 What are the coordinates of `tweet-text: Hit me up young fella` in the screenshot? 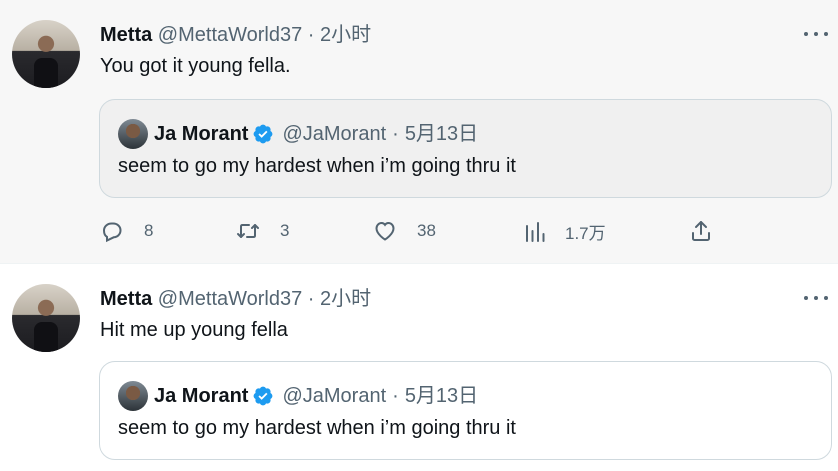 It's located at (194, 330).